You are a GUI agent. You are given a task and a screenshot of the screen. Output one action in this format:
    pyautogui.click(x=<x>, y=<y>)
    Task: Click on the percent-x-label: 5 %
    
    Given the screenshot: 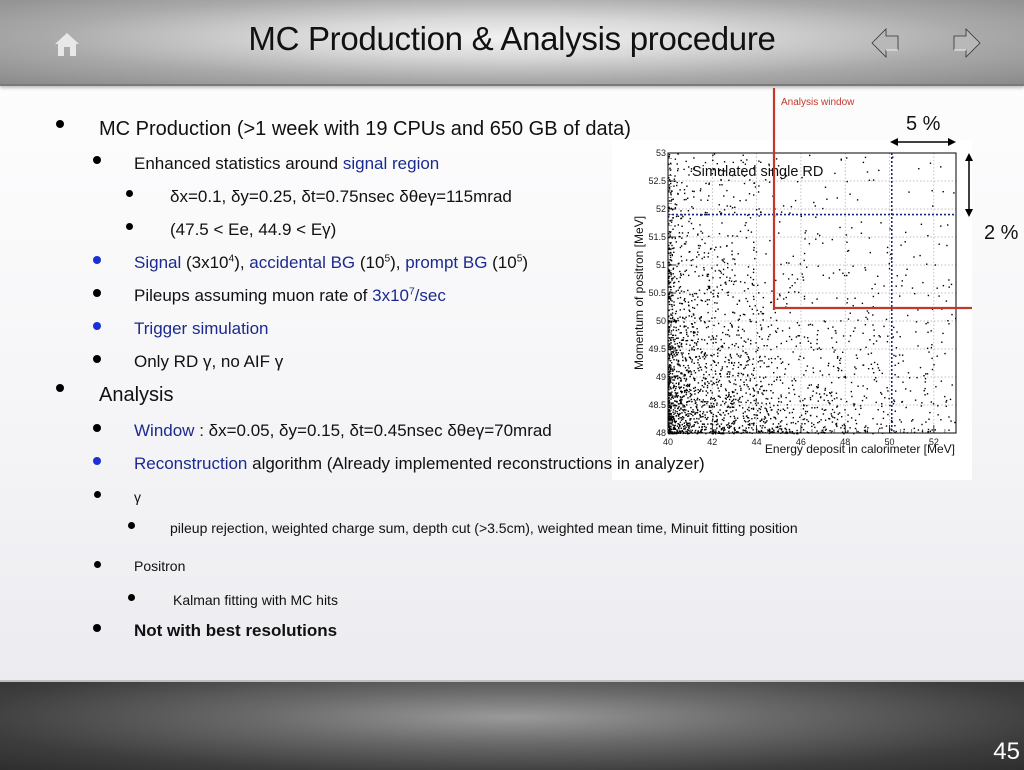 What is the action you would take?
    pyautogui.click(x=923, y=124)
    